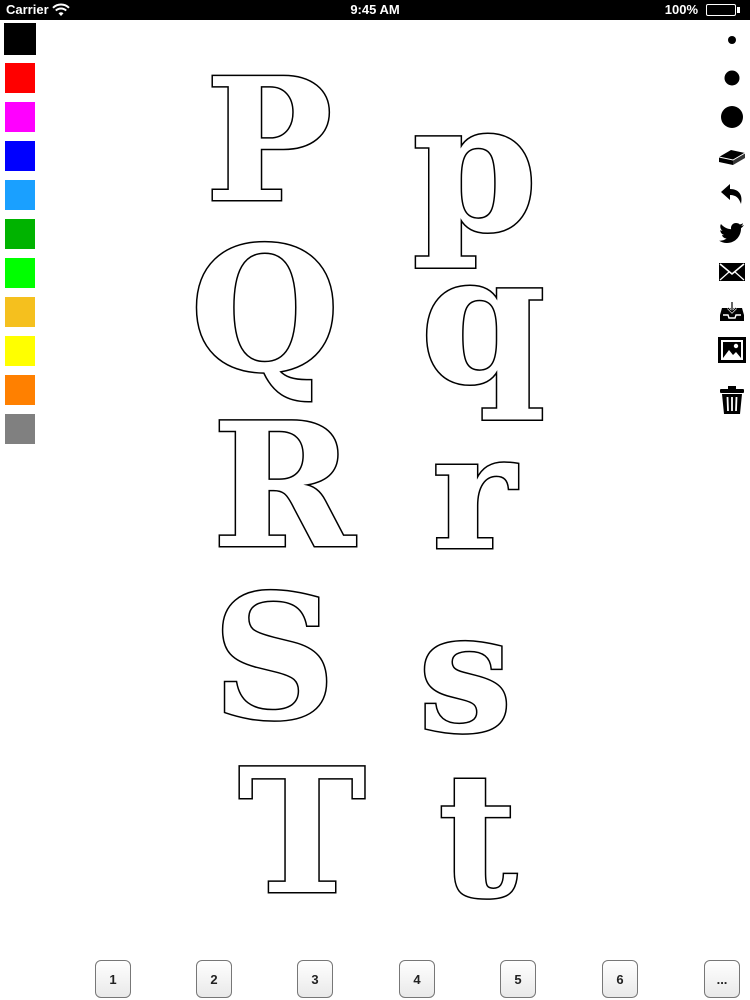  What do you see at coordinates (483, 319) in the screenshot?
I see `letter-lower-q: q` at bounding box center [483, 319].